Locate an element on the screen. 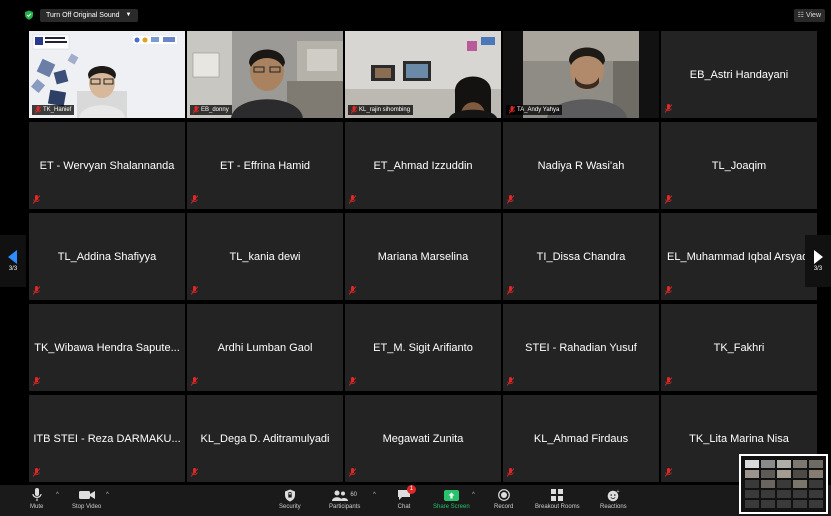 The height and width of the screenshot is (516, 831). participant-tile: KL_Dega D. Aditramulyadi is located at coordinates (265, 438).